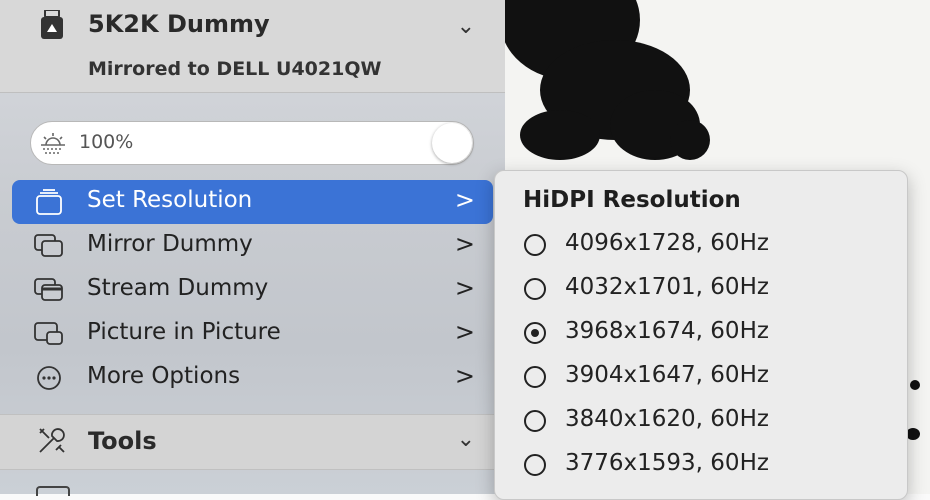 Image resolution: width=930 pixels, height=500 pixels. I want to click on menu-item-label: Picture in Picture, so click(184, 332).